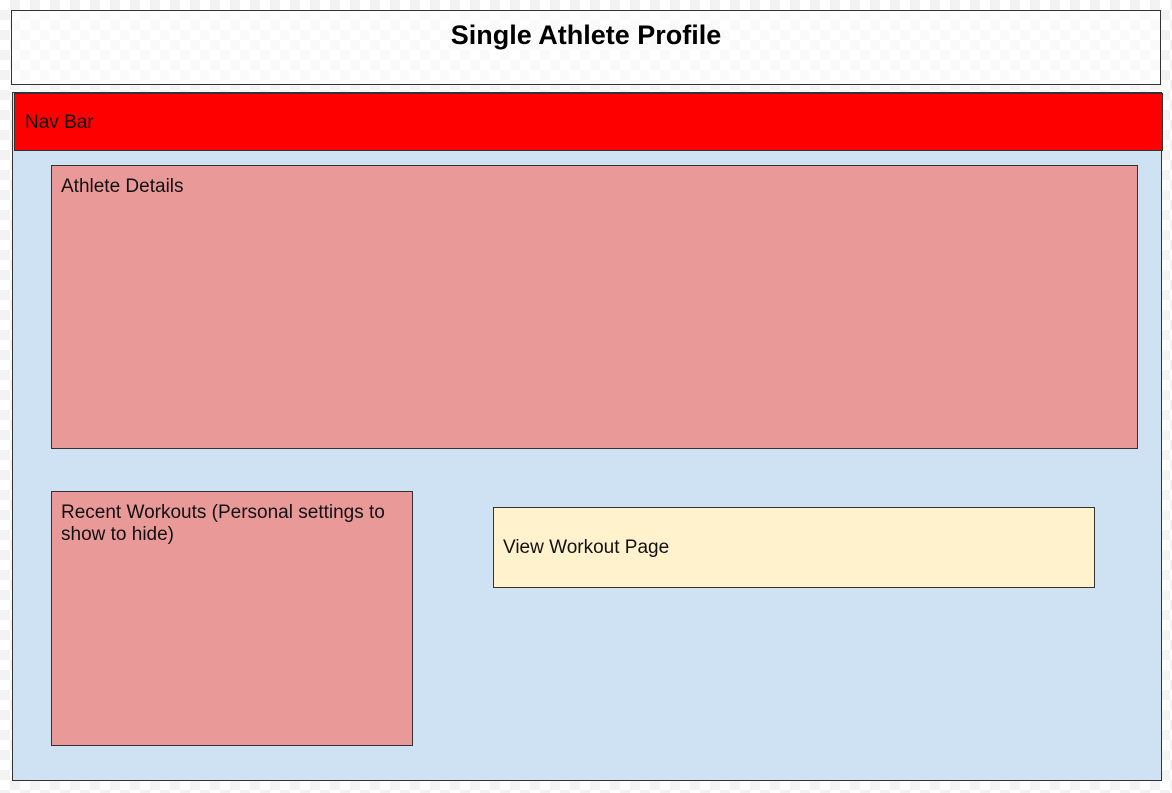 This screenshot has height=793, width=1172. I want to click on title-box: Single Athlete Profile, so click(586, 47).